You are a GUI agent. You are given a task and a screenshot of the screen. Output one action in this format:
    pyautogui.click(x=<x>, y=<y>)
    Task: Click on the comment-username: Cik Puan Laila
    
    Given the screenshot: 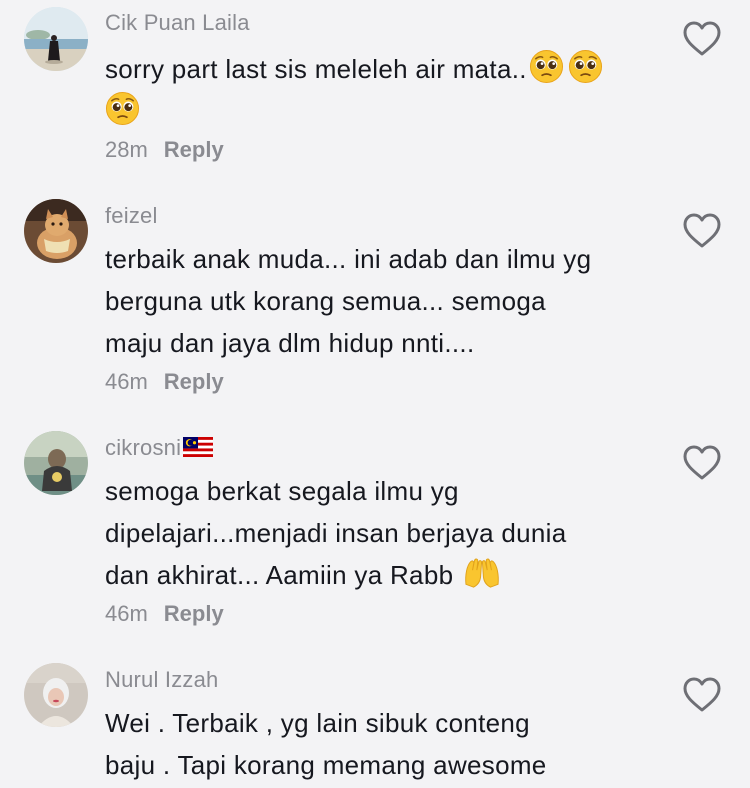 What is the action you would take?
    pyautogui.click(x=177, y=23)
    